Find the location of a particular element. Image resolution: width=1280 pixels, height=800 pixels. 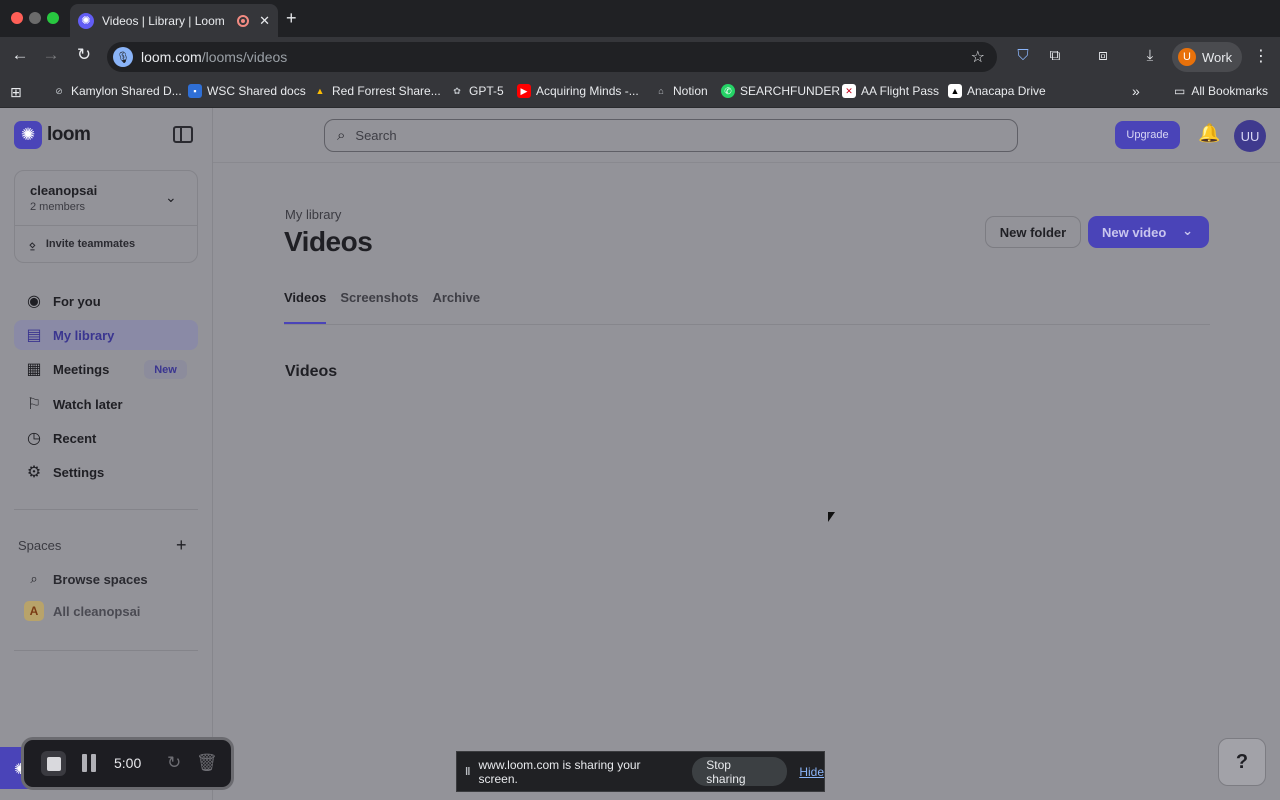

address-bar: 🎙 loom.com/looms/videos ☆ is located at coordinates (552, 57).